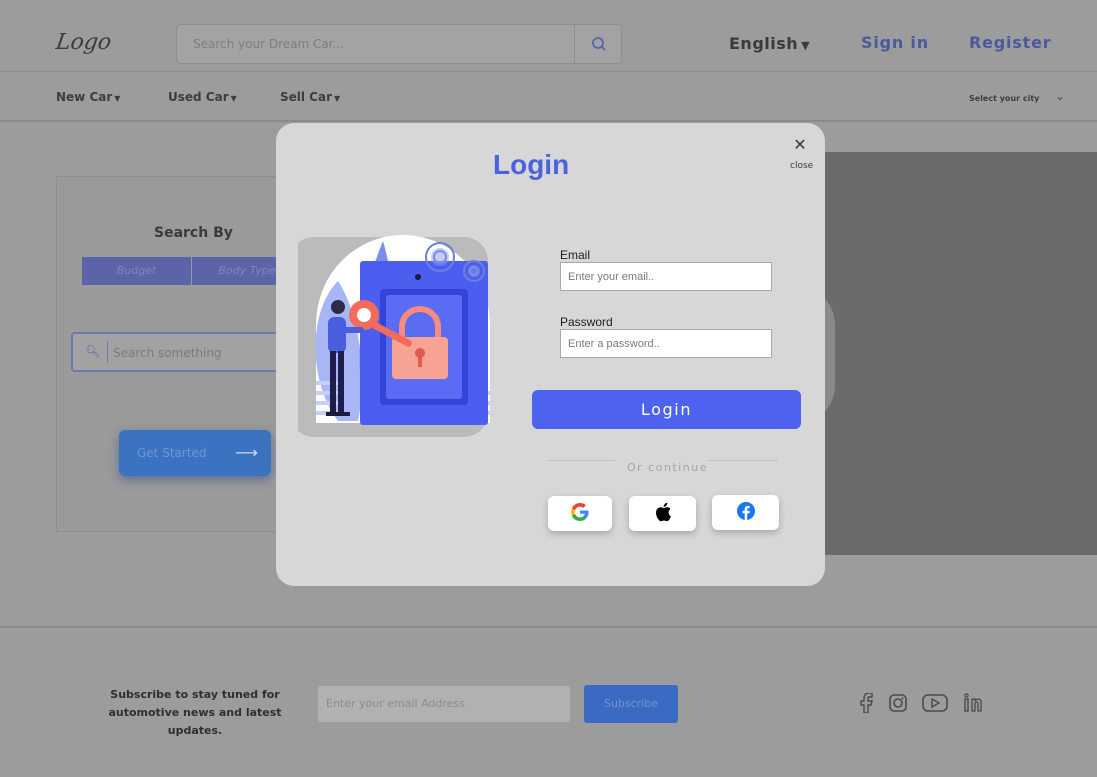 The height and width of the screenshot is (777, 1097). I want to click on nav-item-used-car: Used Car ▼, so click(202, 97).